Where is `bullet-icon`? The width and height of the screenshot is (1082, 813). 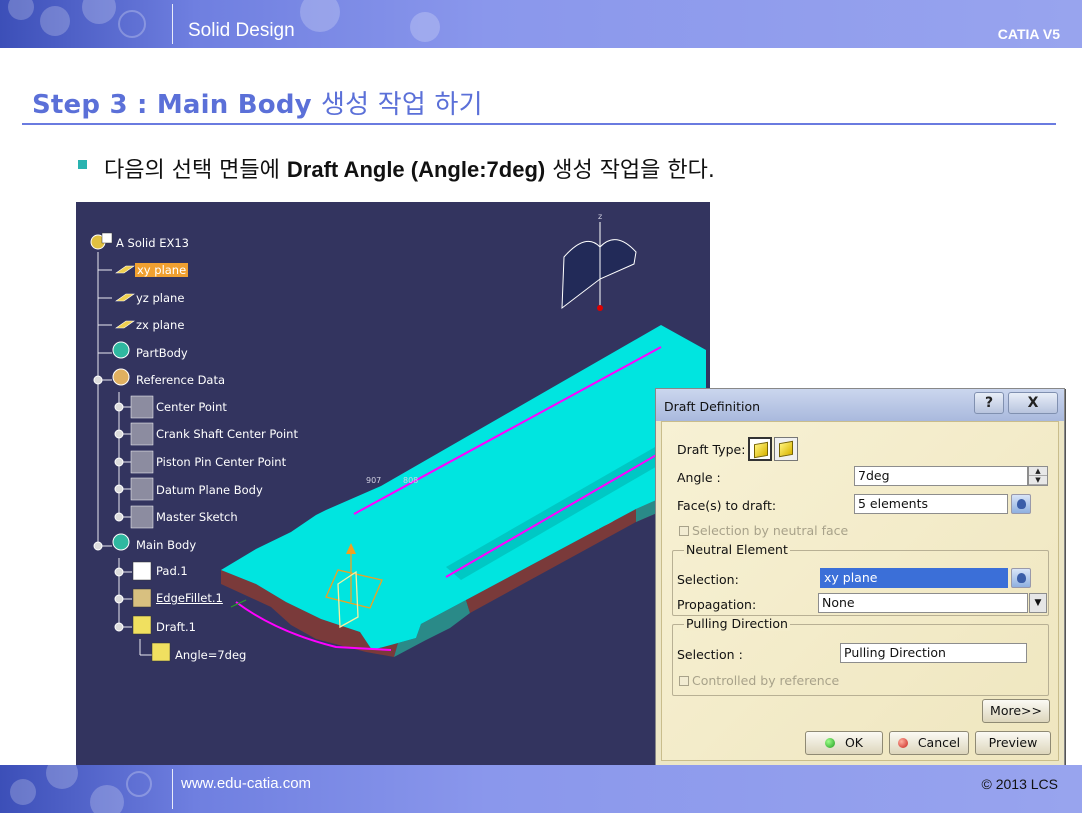
bullet-icon is located at coordinates (82, 164).